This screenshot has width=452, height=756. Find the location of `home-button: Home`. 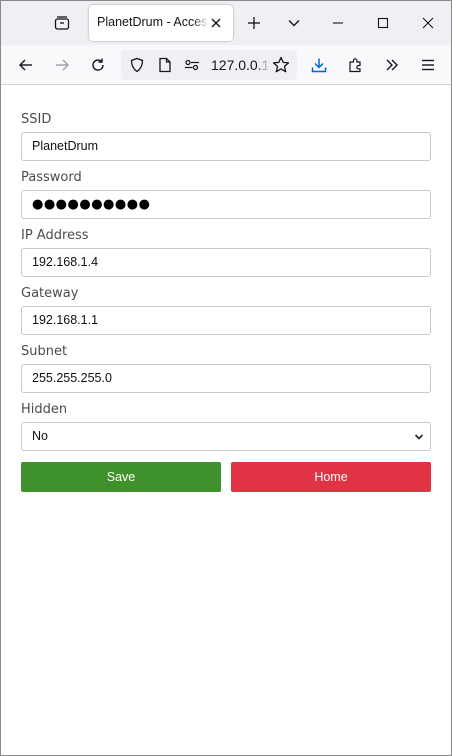

home-button: Home is located at coordinates (331, 477).